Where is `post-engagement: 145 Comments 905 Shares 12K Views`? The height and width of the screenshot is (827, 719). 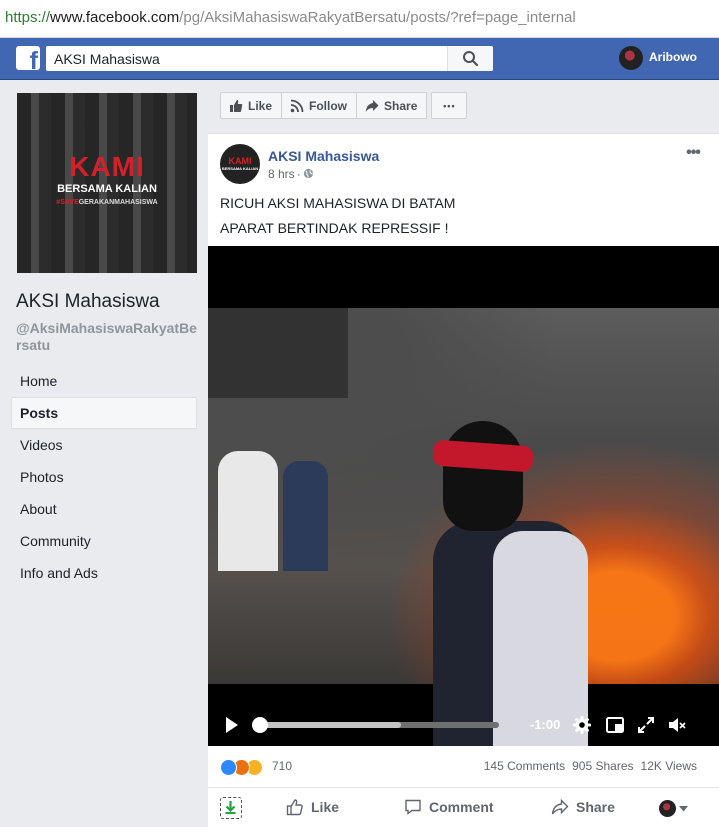 post-engagement: 145 Comments 905 Shares 12K Views is located at coordinates (587, 766).